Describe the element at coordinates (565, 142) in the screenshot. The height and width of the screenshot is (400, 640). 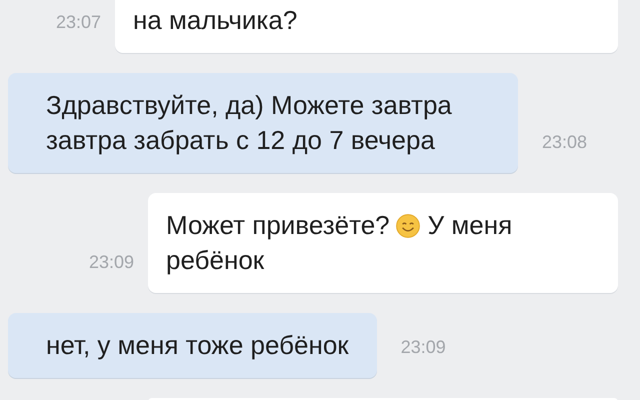
I see `message-time: 23:08` at that location.